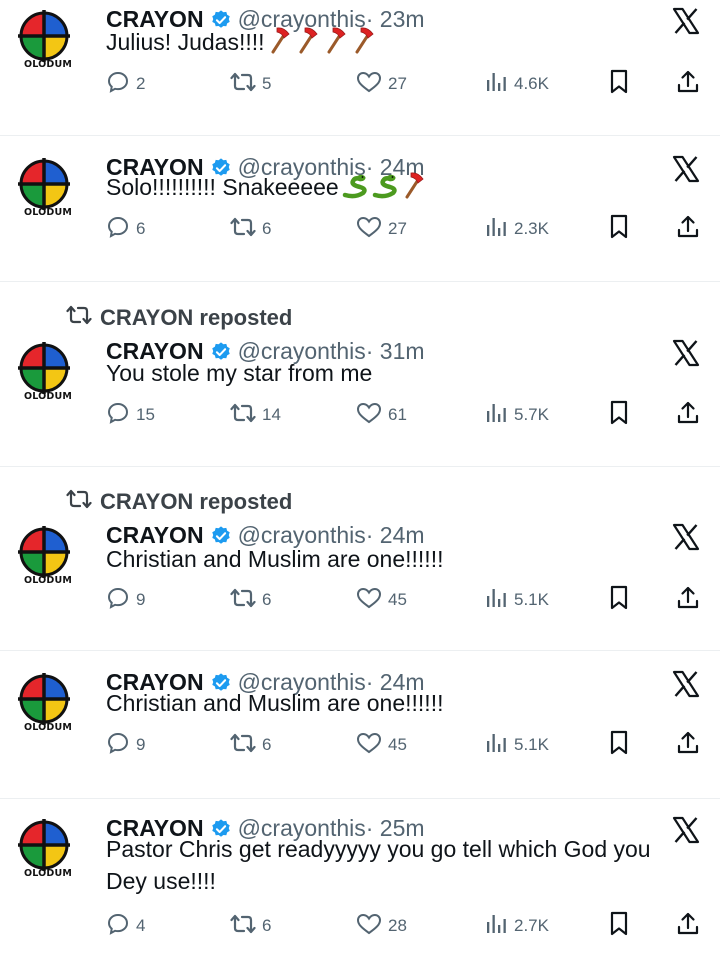  I want to click on reply-count: 2, so click(141, 83).